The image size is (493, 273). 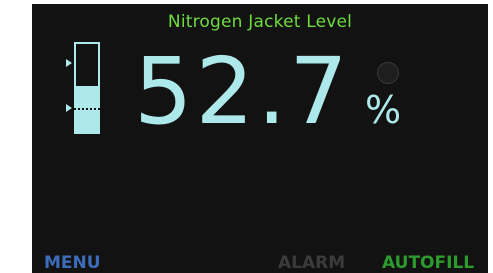 What do you see at coordinates (72, 263) in the screenshot?
I see `menu-button: MENU` at bounding box center [72, 263].